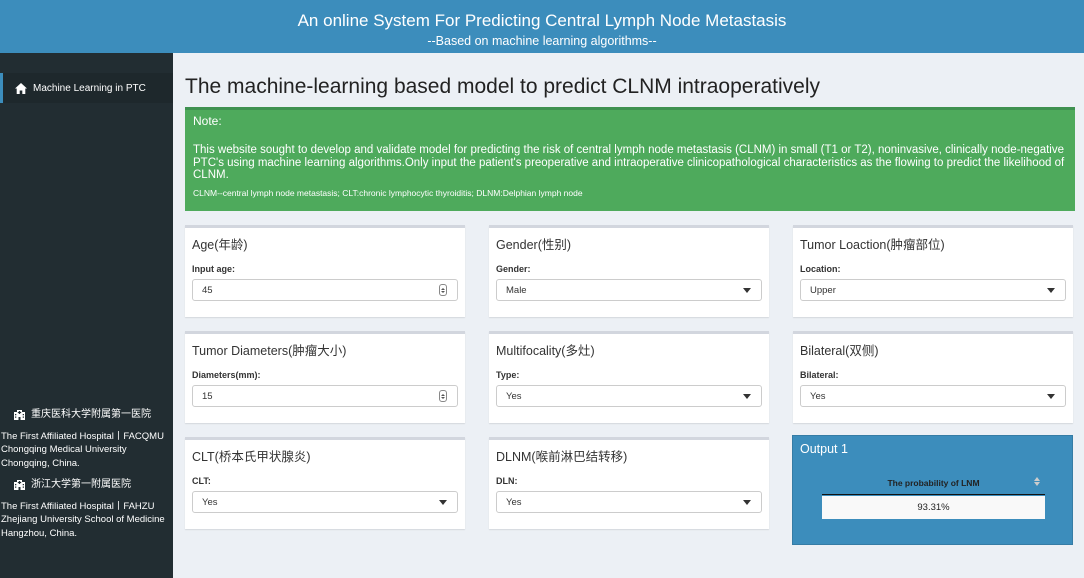 The width and height of the screenshot is (1084, 578). Describe the element at coordinates (207, 396) in the screenshot. I see `field-value: 15` at that location.